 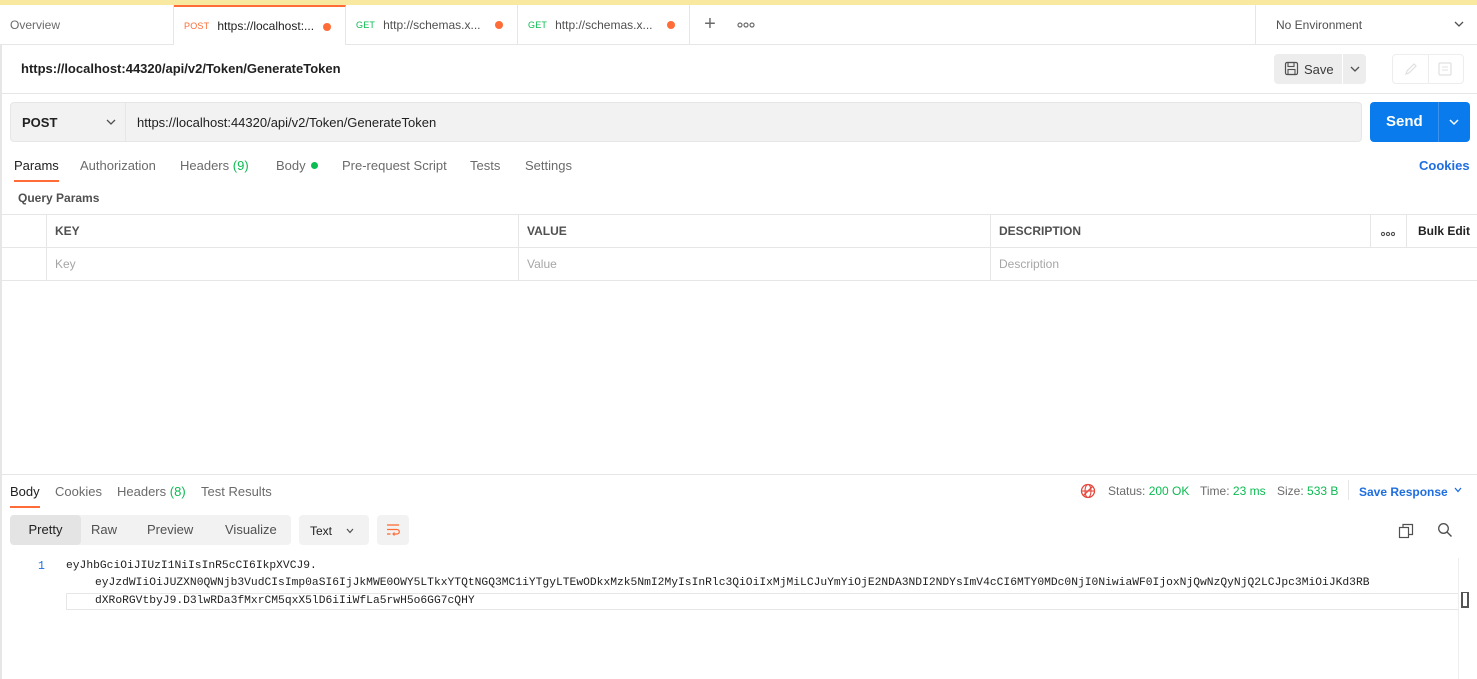 I want to click on response-divider, so click(x=738, y=474).